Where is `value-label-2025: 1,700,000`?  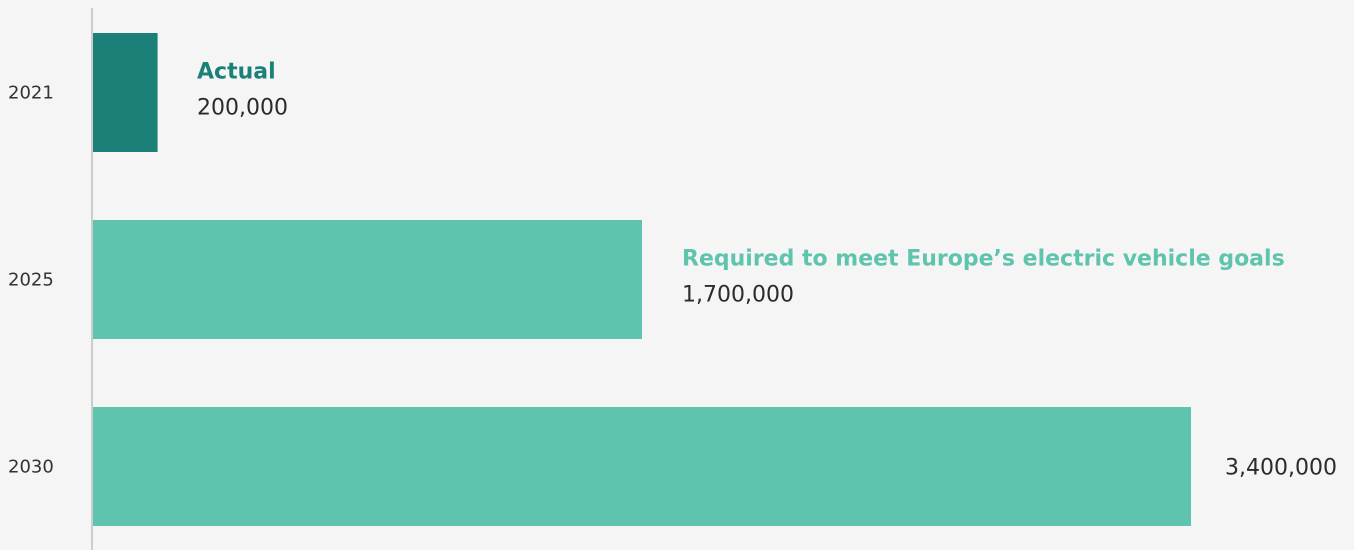
value-label-2025: 1,700,000 is located at coordinates (738, 295).